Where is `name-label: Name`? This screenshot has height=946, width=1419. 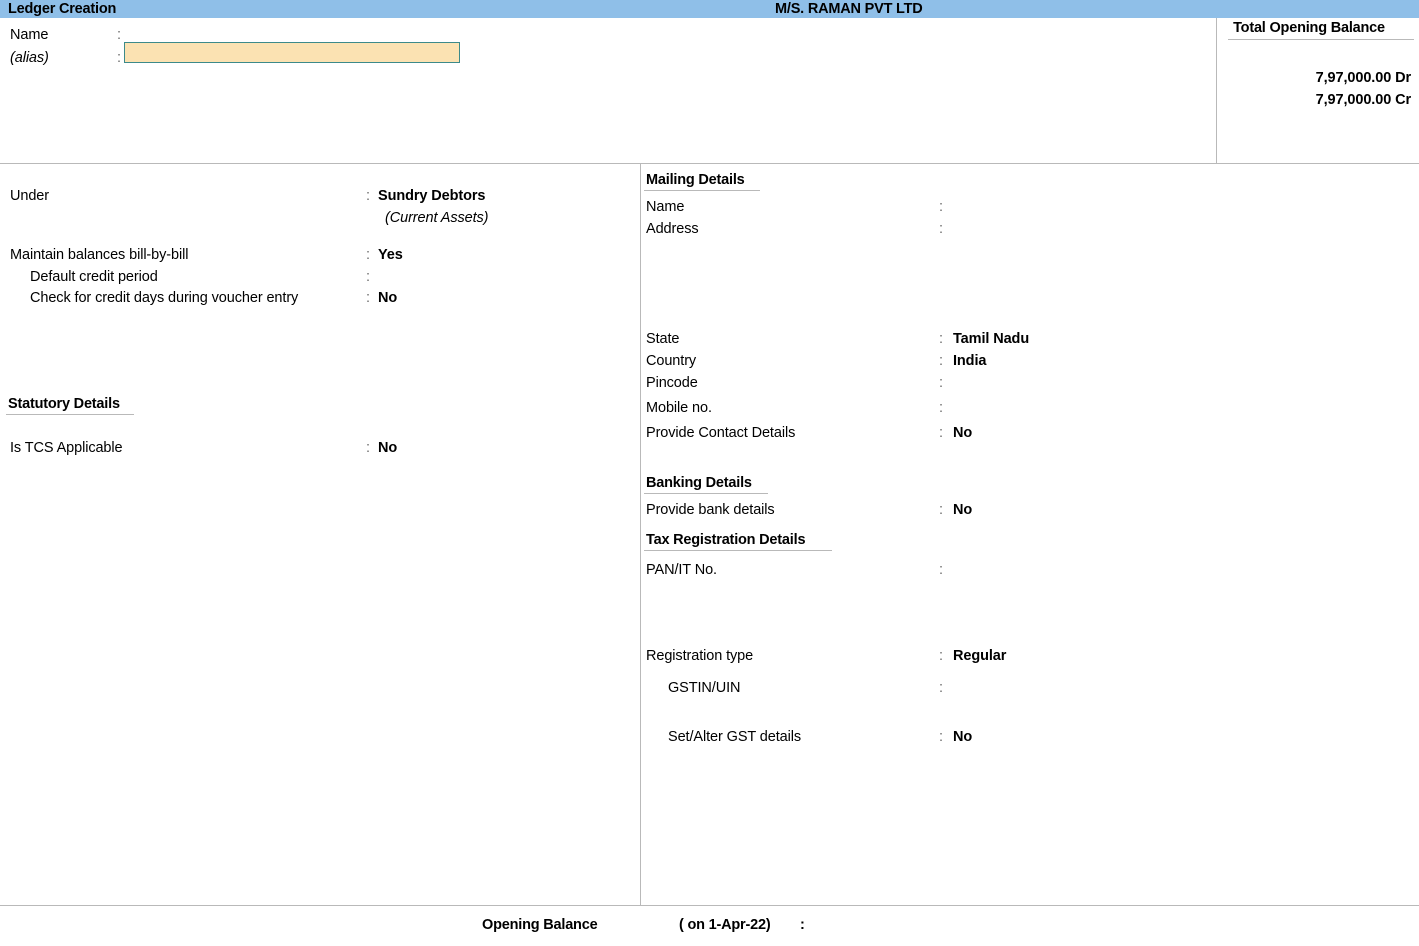
name-label: Name is located at coordinates (29, 35).